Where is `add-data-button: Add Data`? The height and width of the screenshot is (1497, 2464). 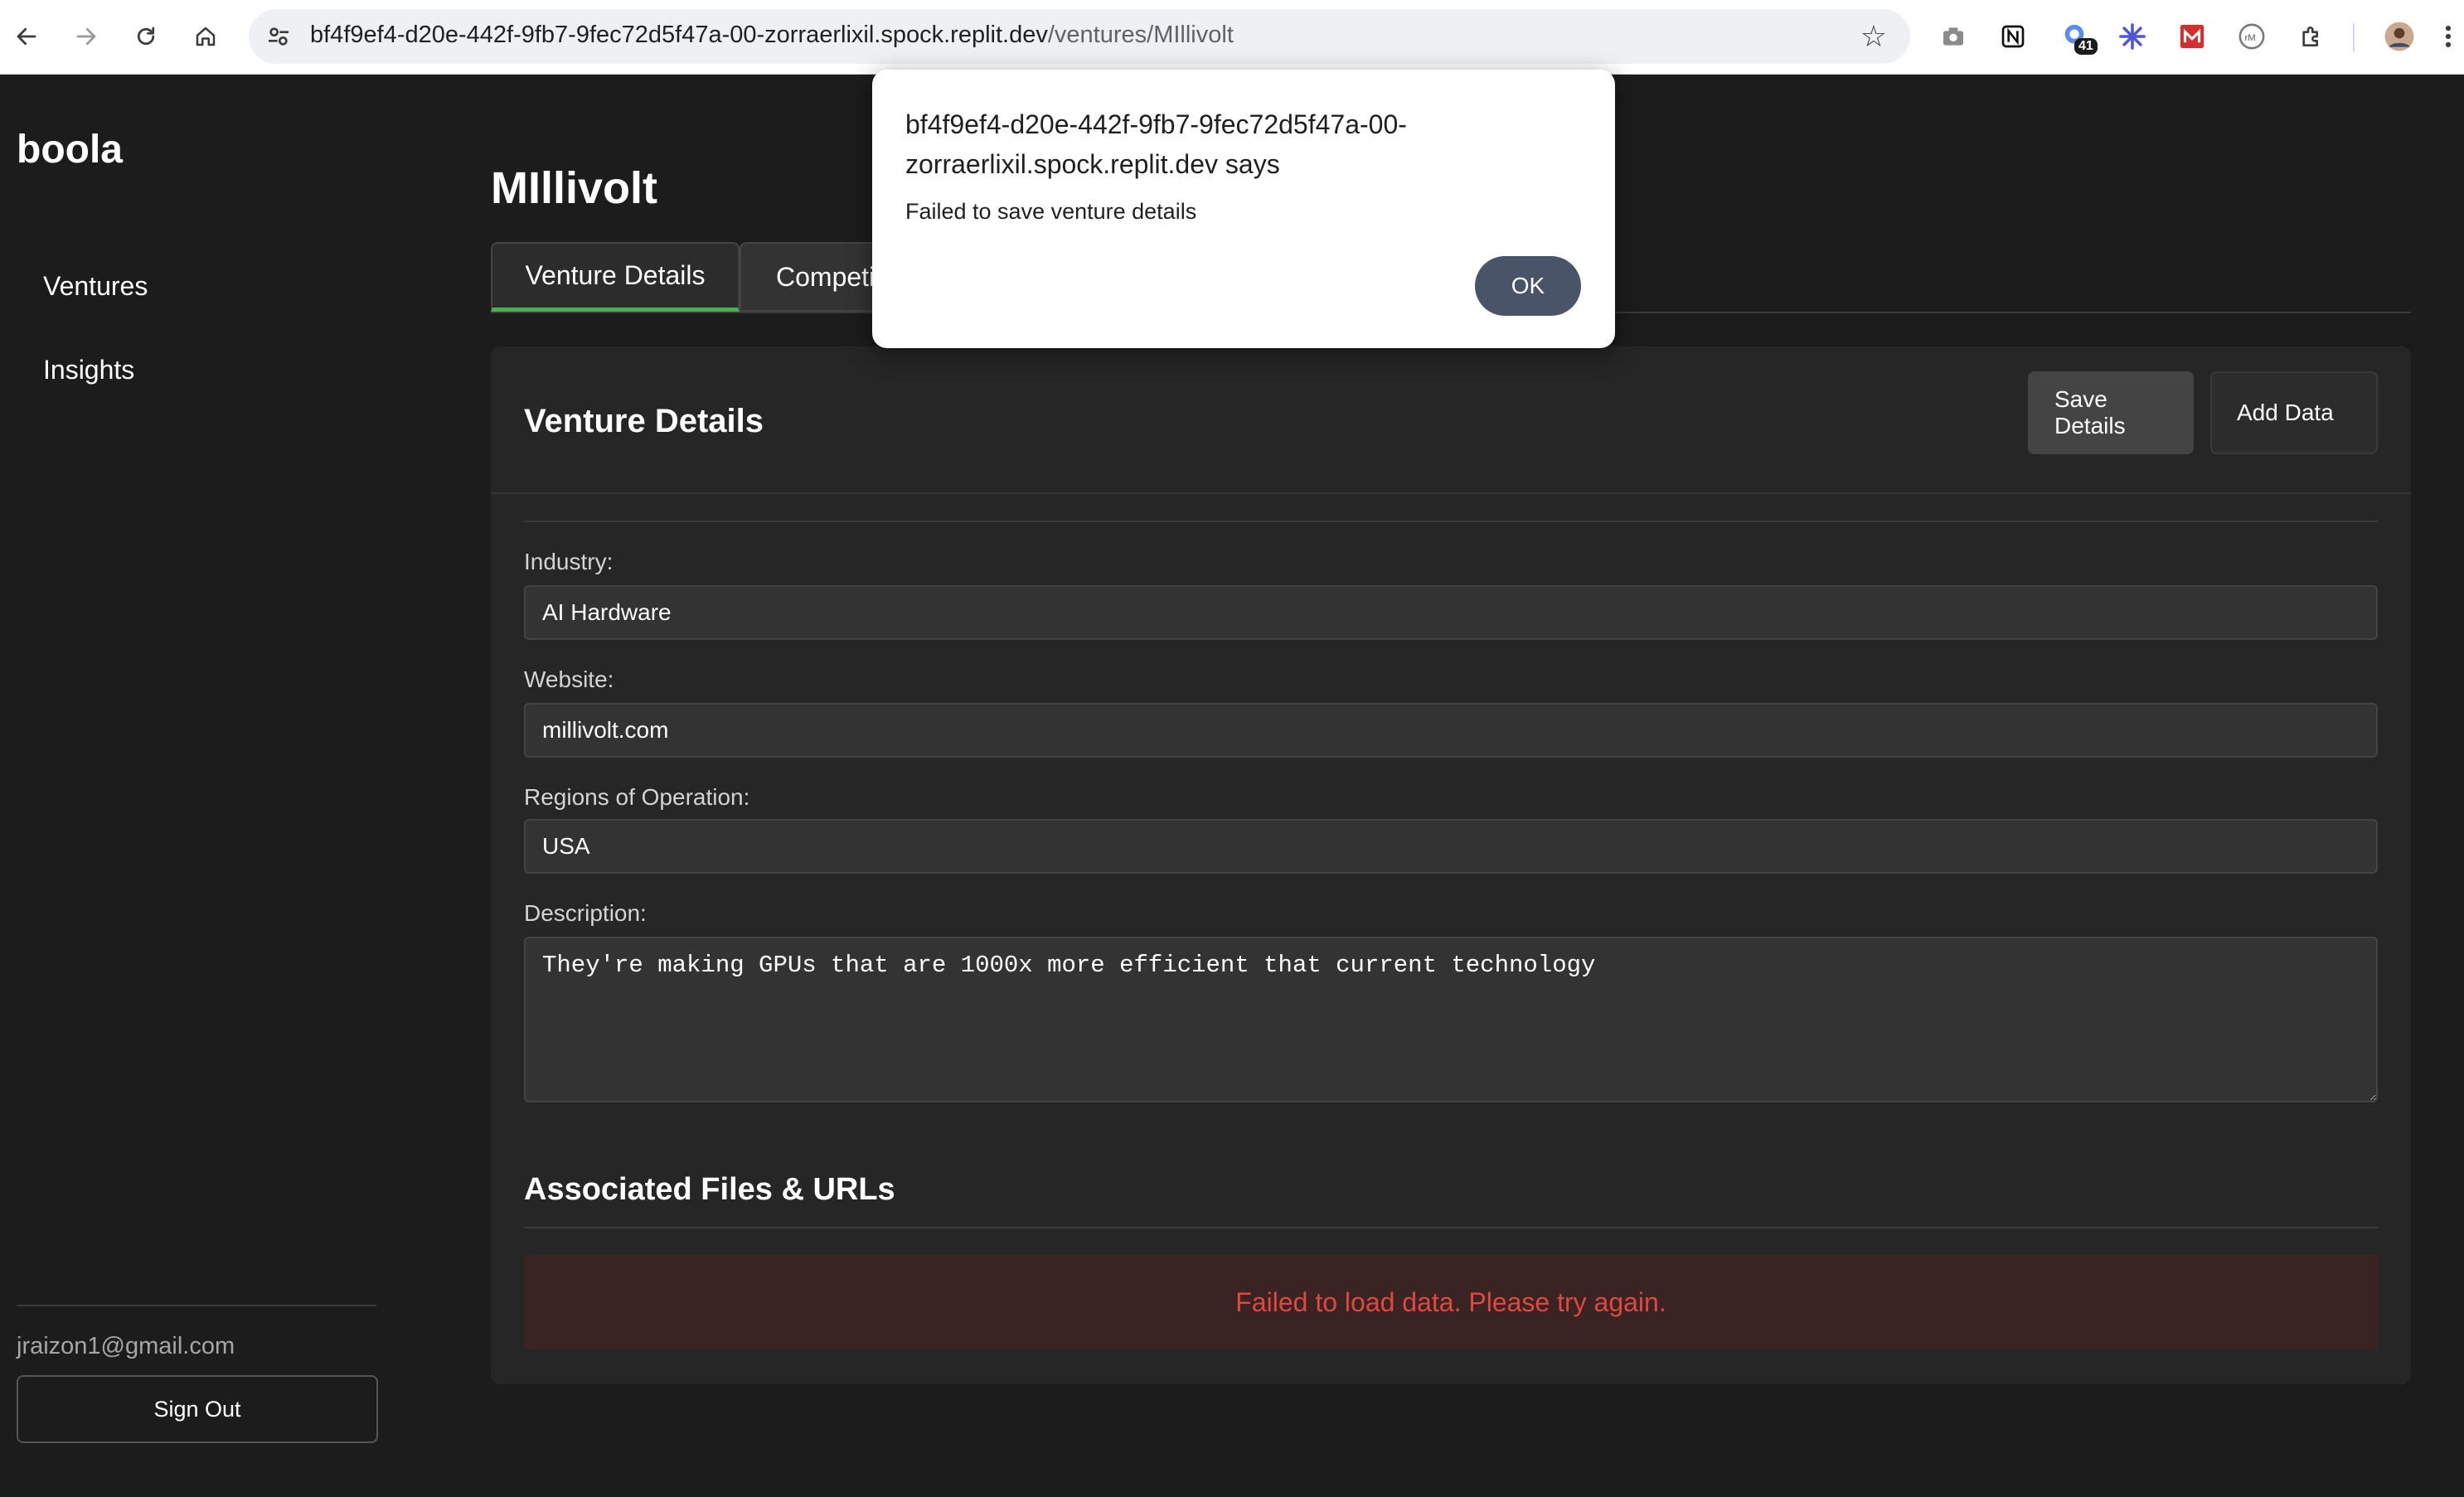
add-data-button: Add Data is located at coordinates (2294, 413).